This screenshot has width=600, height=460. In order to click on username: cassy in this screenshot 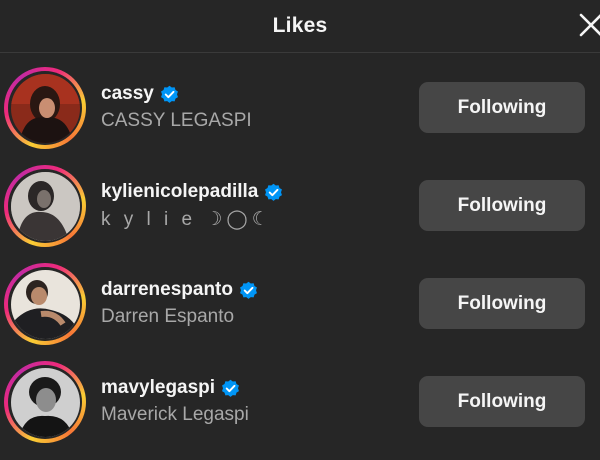, I will do `click(127, 94)`.